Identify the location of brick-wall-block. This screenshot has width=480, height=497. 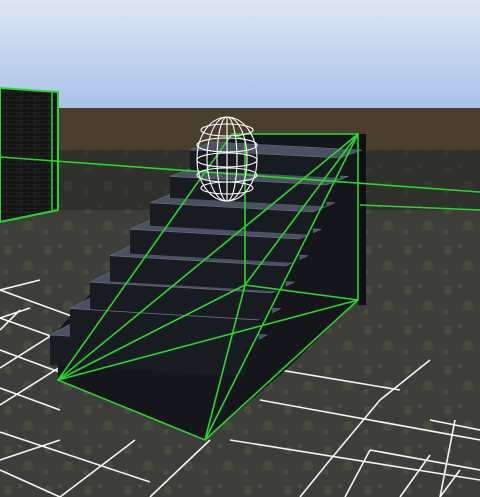
(29, 155).